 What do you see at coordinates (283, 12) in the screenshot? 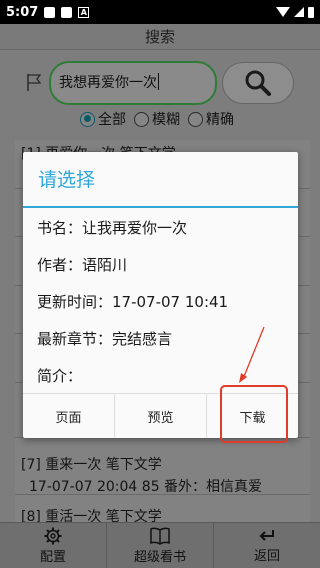
I see `wifi-icon` at bounding box center [283, 12].